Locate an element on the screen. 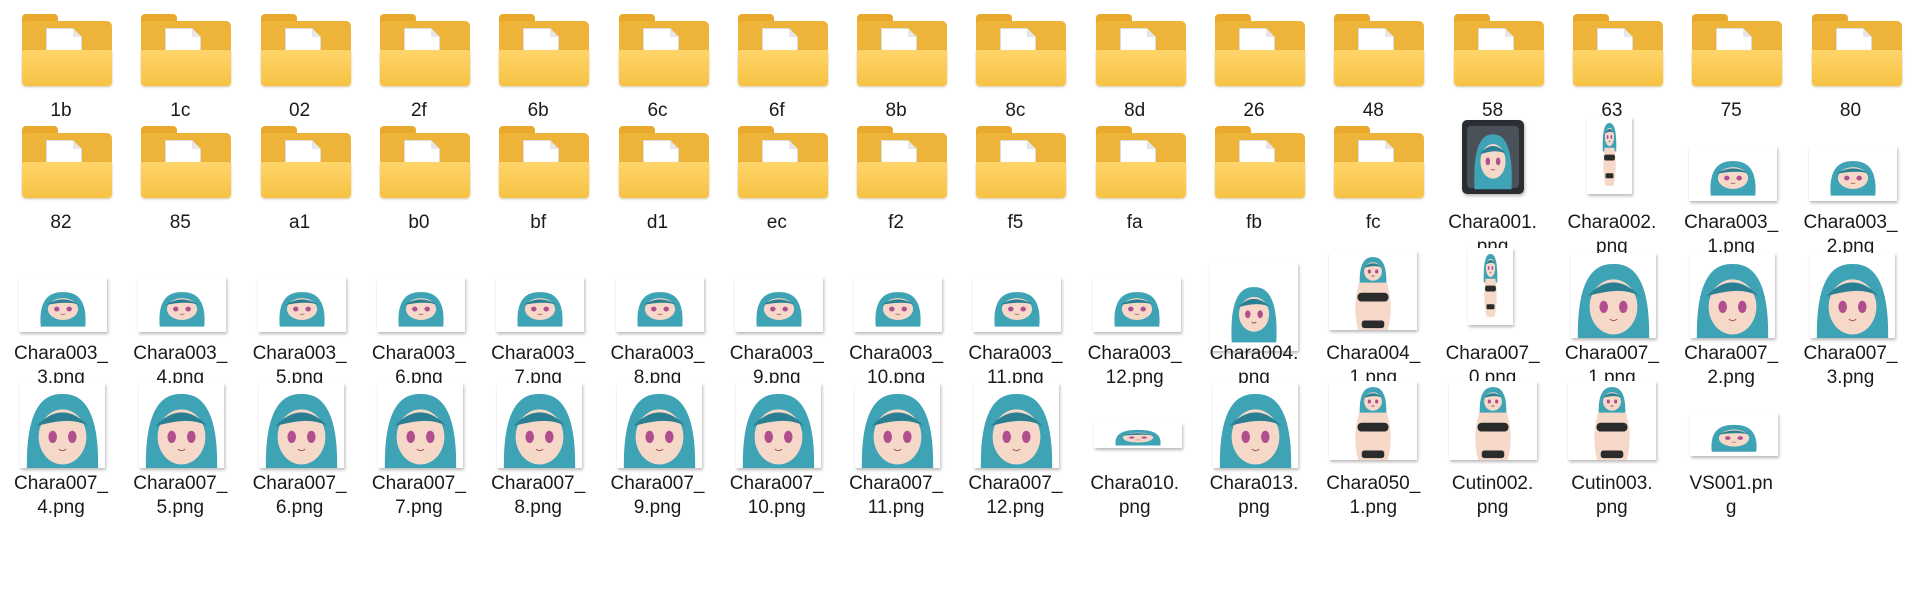 The height and width of the screenshot is (590, 1912). file-name-label: f5 is located at coordinates (1015, 222).